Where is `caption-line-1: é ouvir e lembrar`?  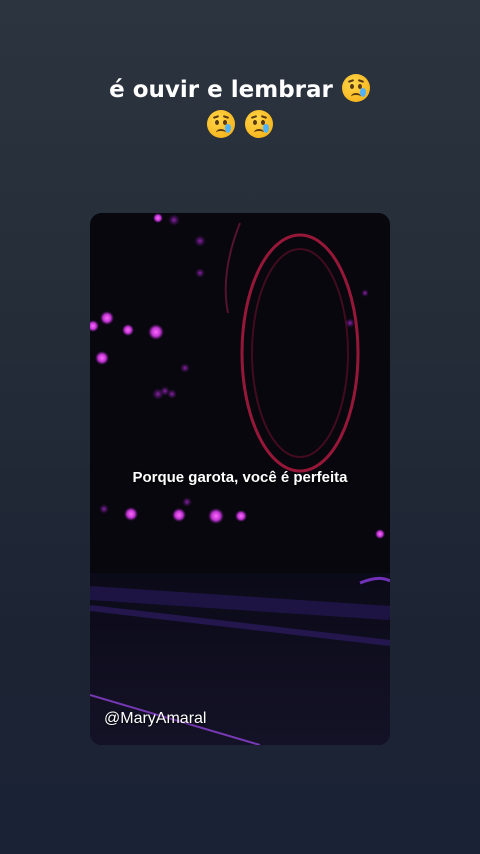 caption-line-1: é ouvir e lembrar is located at coordinates (240, 90).